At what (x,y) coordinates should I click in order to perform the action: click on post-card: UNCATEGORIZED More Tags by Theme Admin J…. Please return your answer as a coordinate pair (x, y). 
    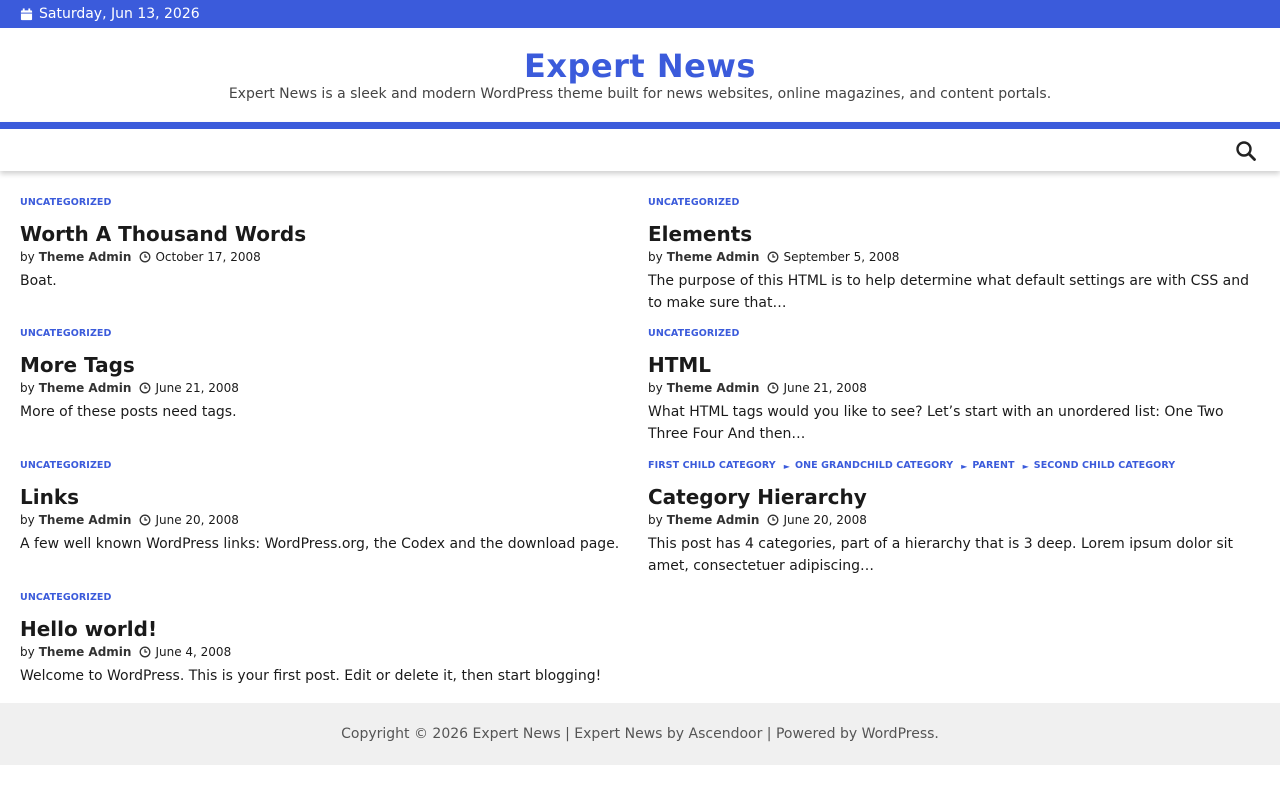
    Looking at the image, I should click on (325, 375).